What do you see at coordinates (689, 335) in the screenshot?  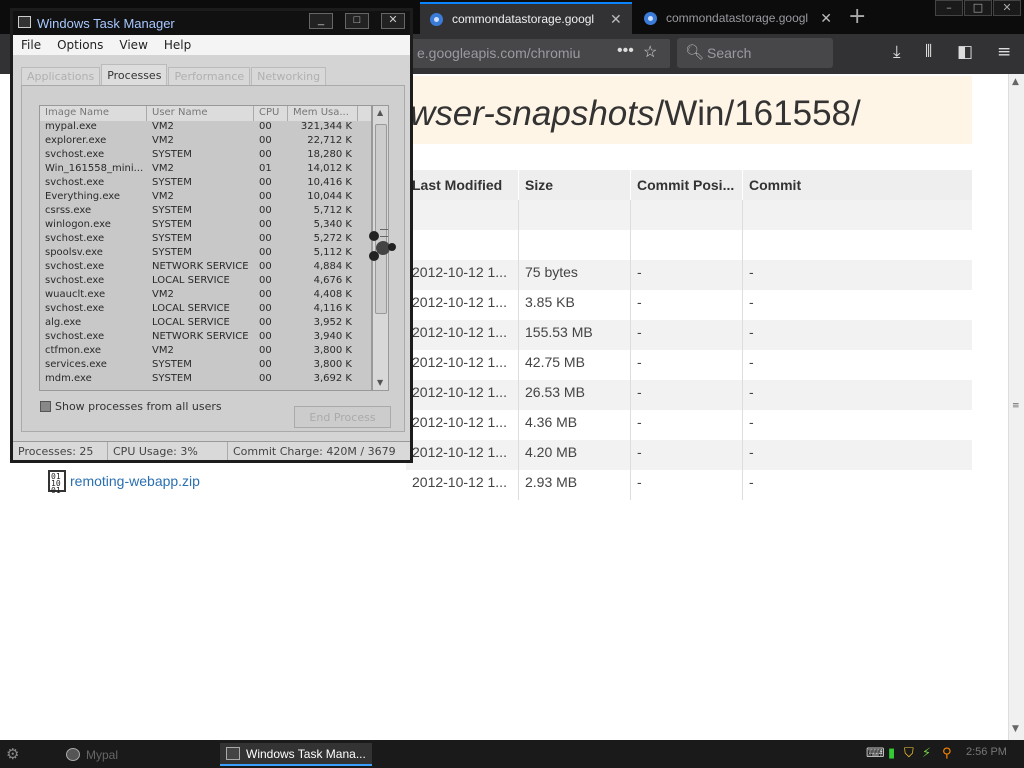 I see `table-row: 2012-10-12 1... 155.53 MB - -` at bounding box center [689, 335].